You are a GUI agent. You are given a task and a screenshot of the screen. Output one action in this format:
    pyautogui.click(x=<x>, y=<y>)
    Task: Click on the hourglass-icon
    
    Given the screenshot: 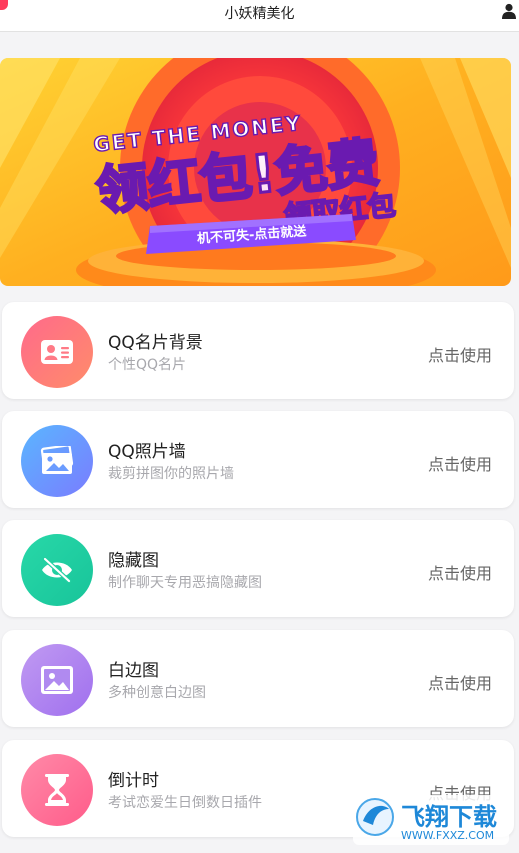 What is the action you would take?
    pyautogui.click(x=57, y=790)
    